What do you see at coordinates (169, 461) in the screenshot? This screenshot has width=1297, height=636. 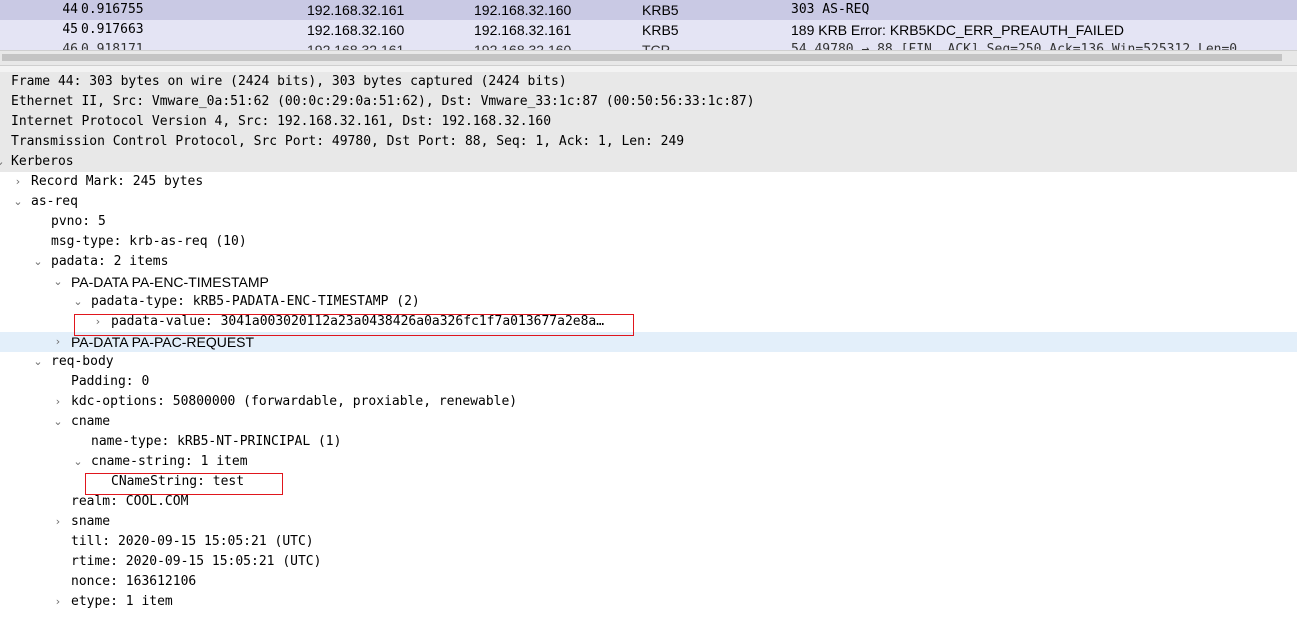 I see `tree-item-label: cname-string: 1 item` at bounding box center [169, 461].